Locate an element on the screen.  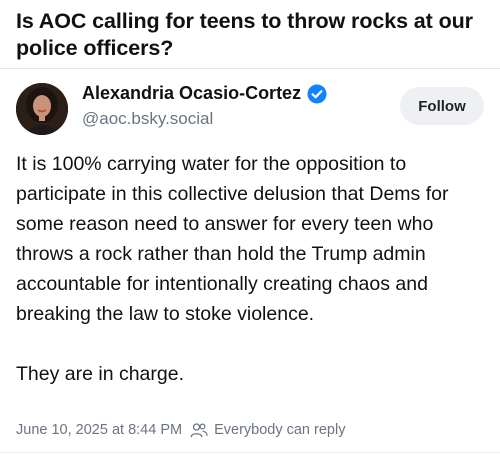
avatar is located at coordinates (42, 109).